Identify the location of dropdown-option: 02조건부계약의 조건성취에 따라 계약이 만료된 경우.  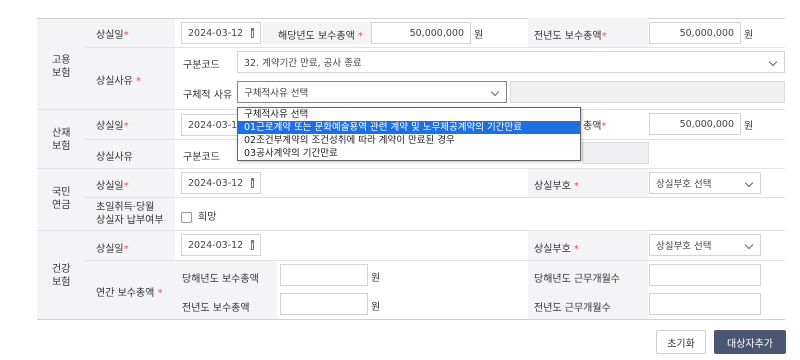
(409, 140).